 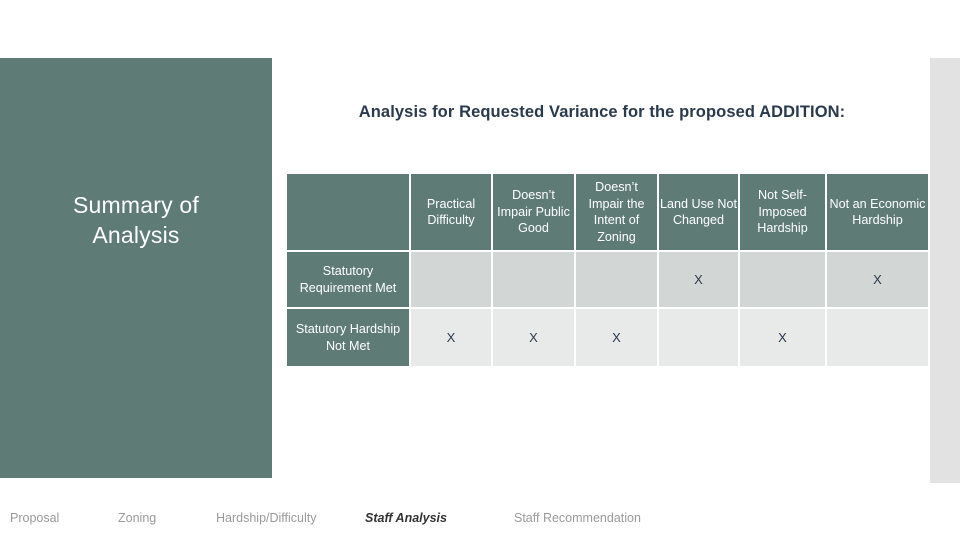 I want to click on cell-met-not-economic-hardship: X, so click(x=877, y=279).